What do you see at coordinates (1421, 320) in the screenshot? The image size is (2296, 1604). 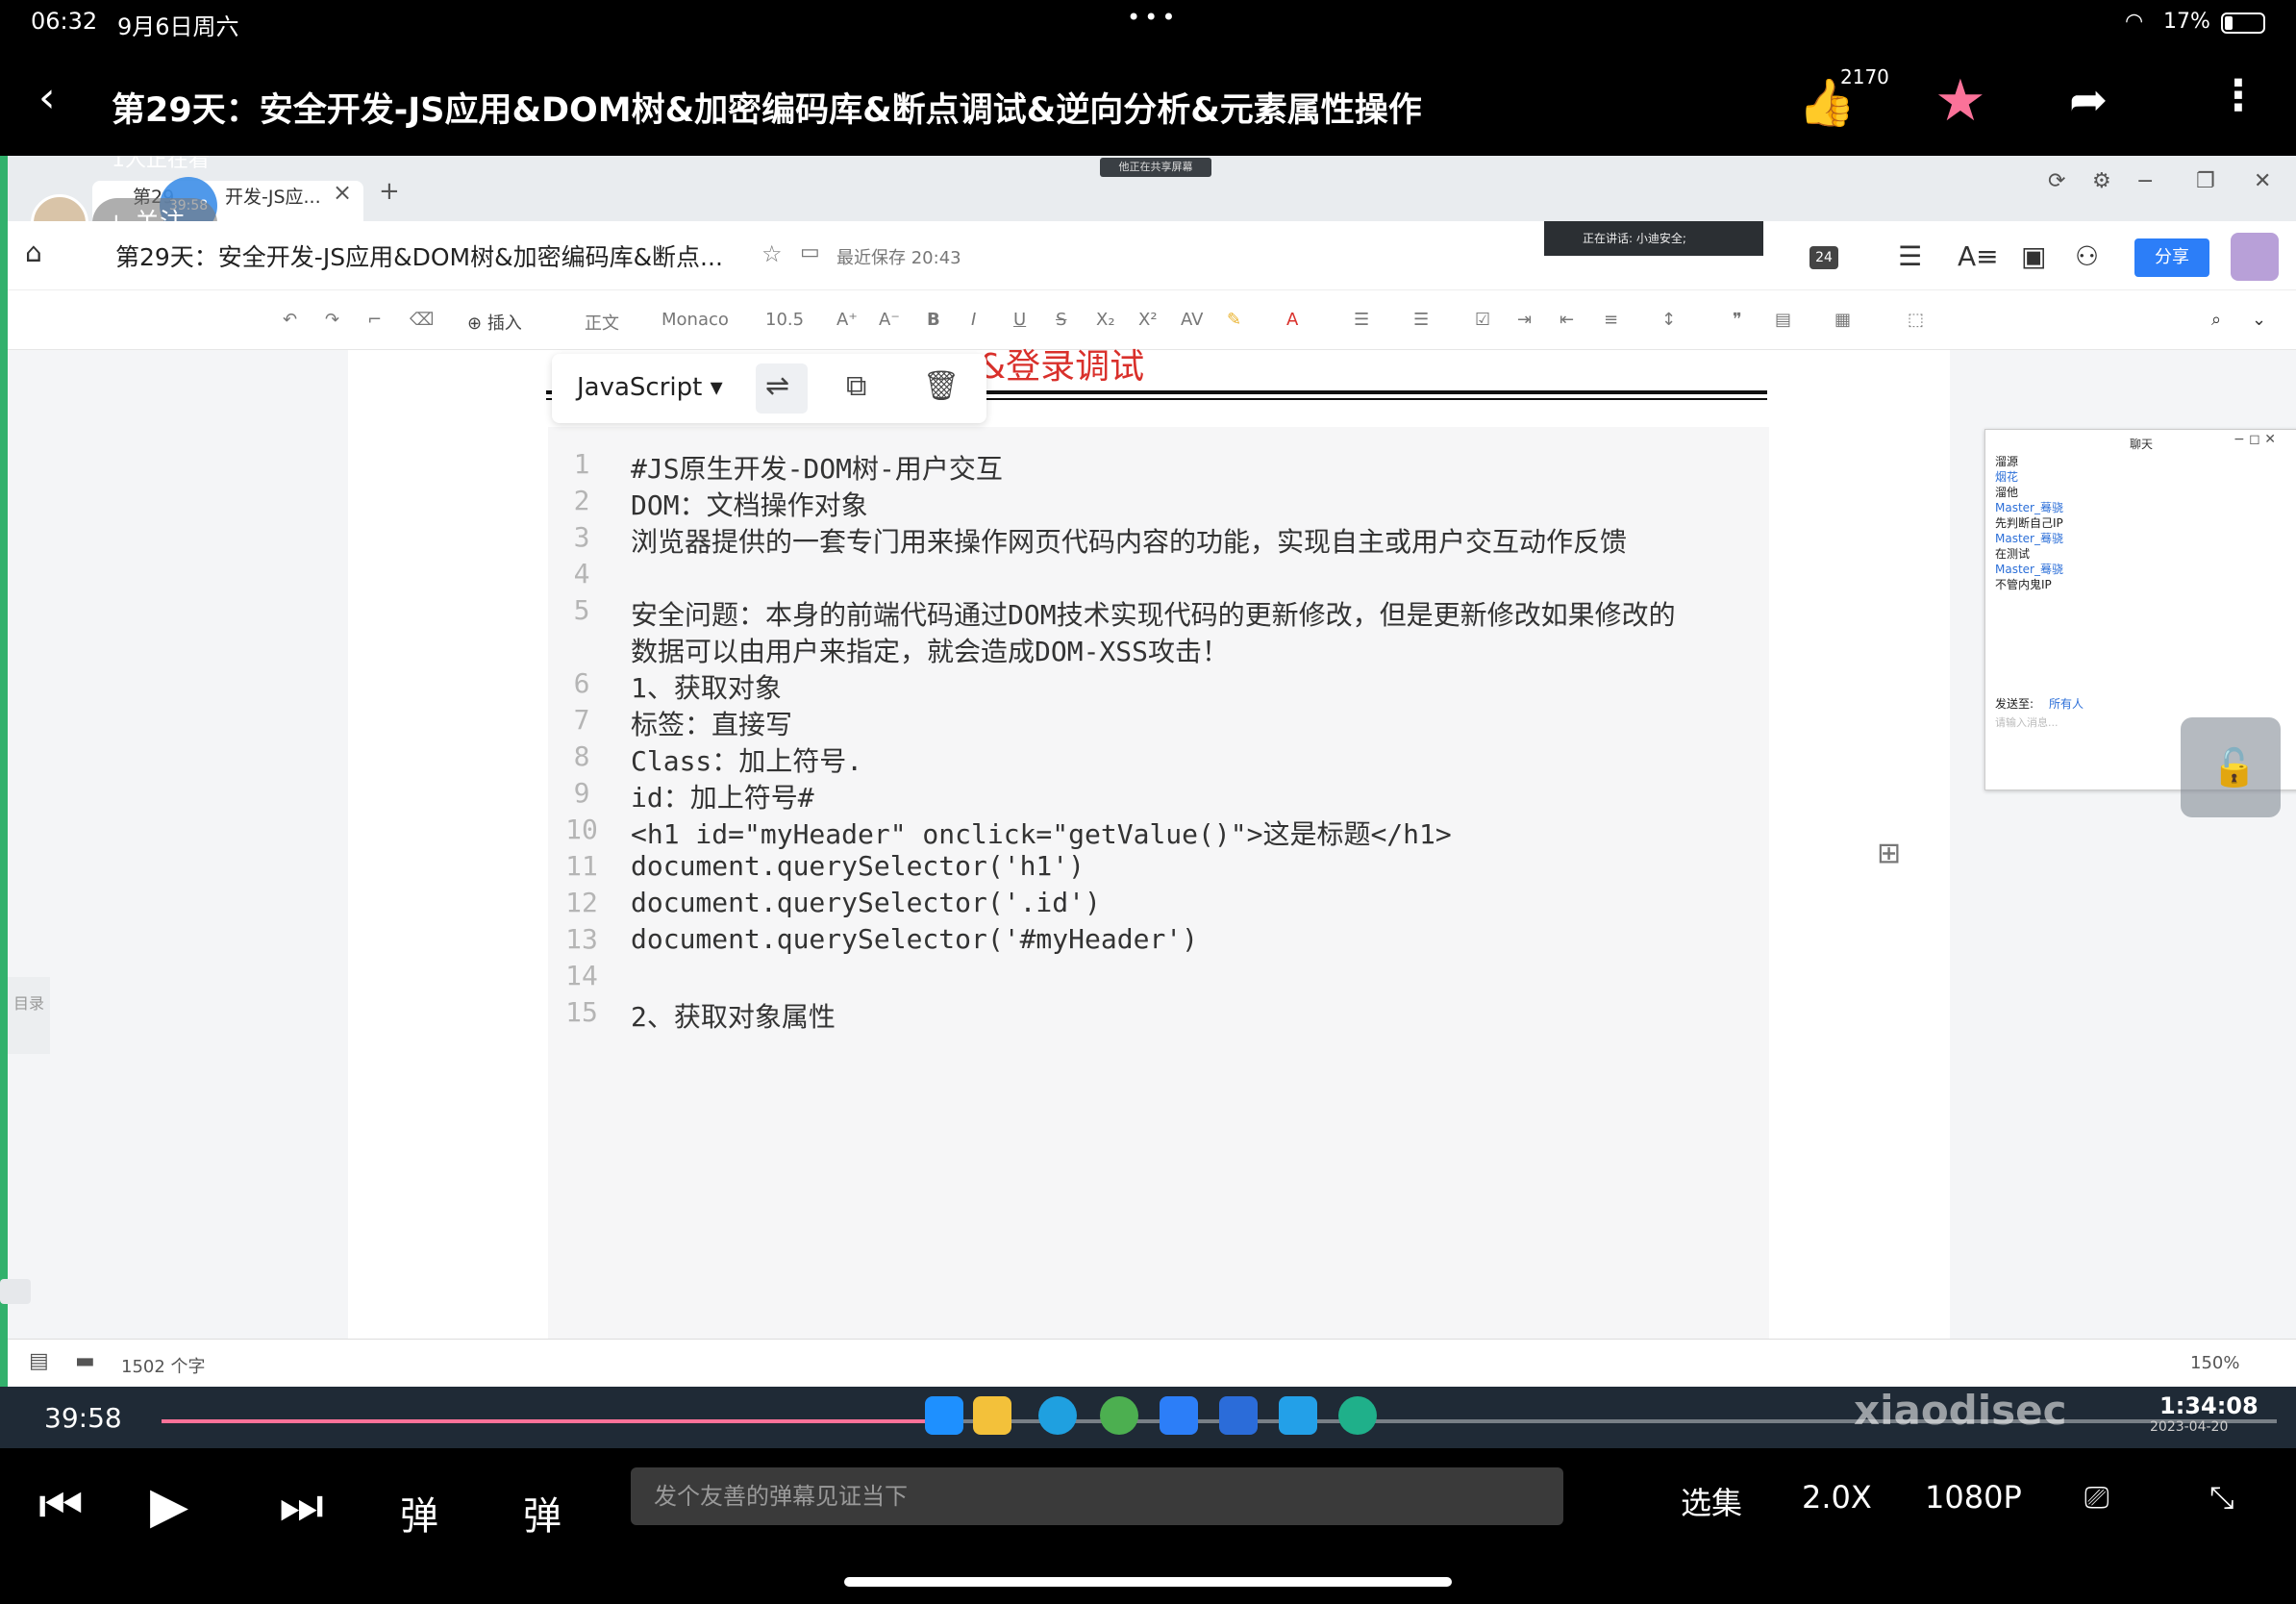 I see `numbered-list-icon: ☰` at bounding box center [1421, 320].